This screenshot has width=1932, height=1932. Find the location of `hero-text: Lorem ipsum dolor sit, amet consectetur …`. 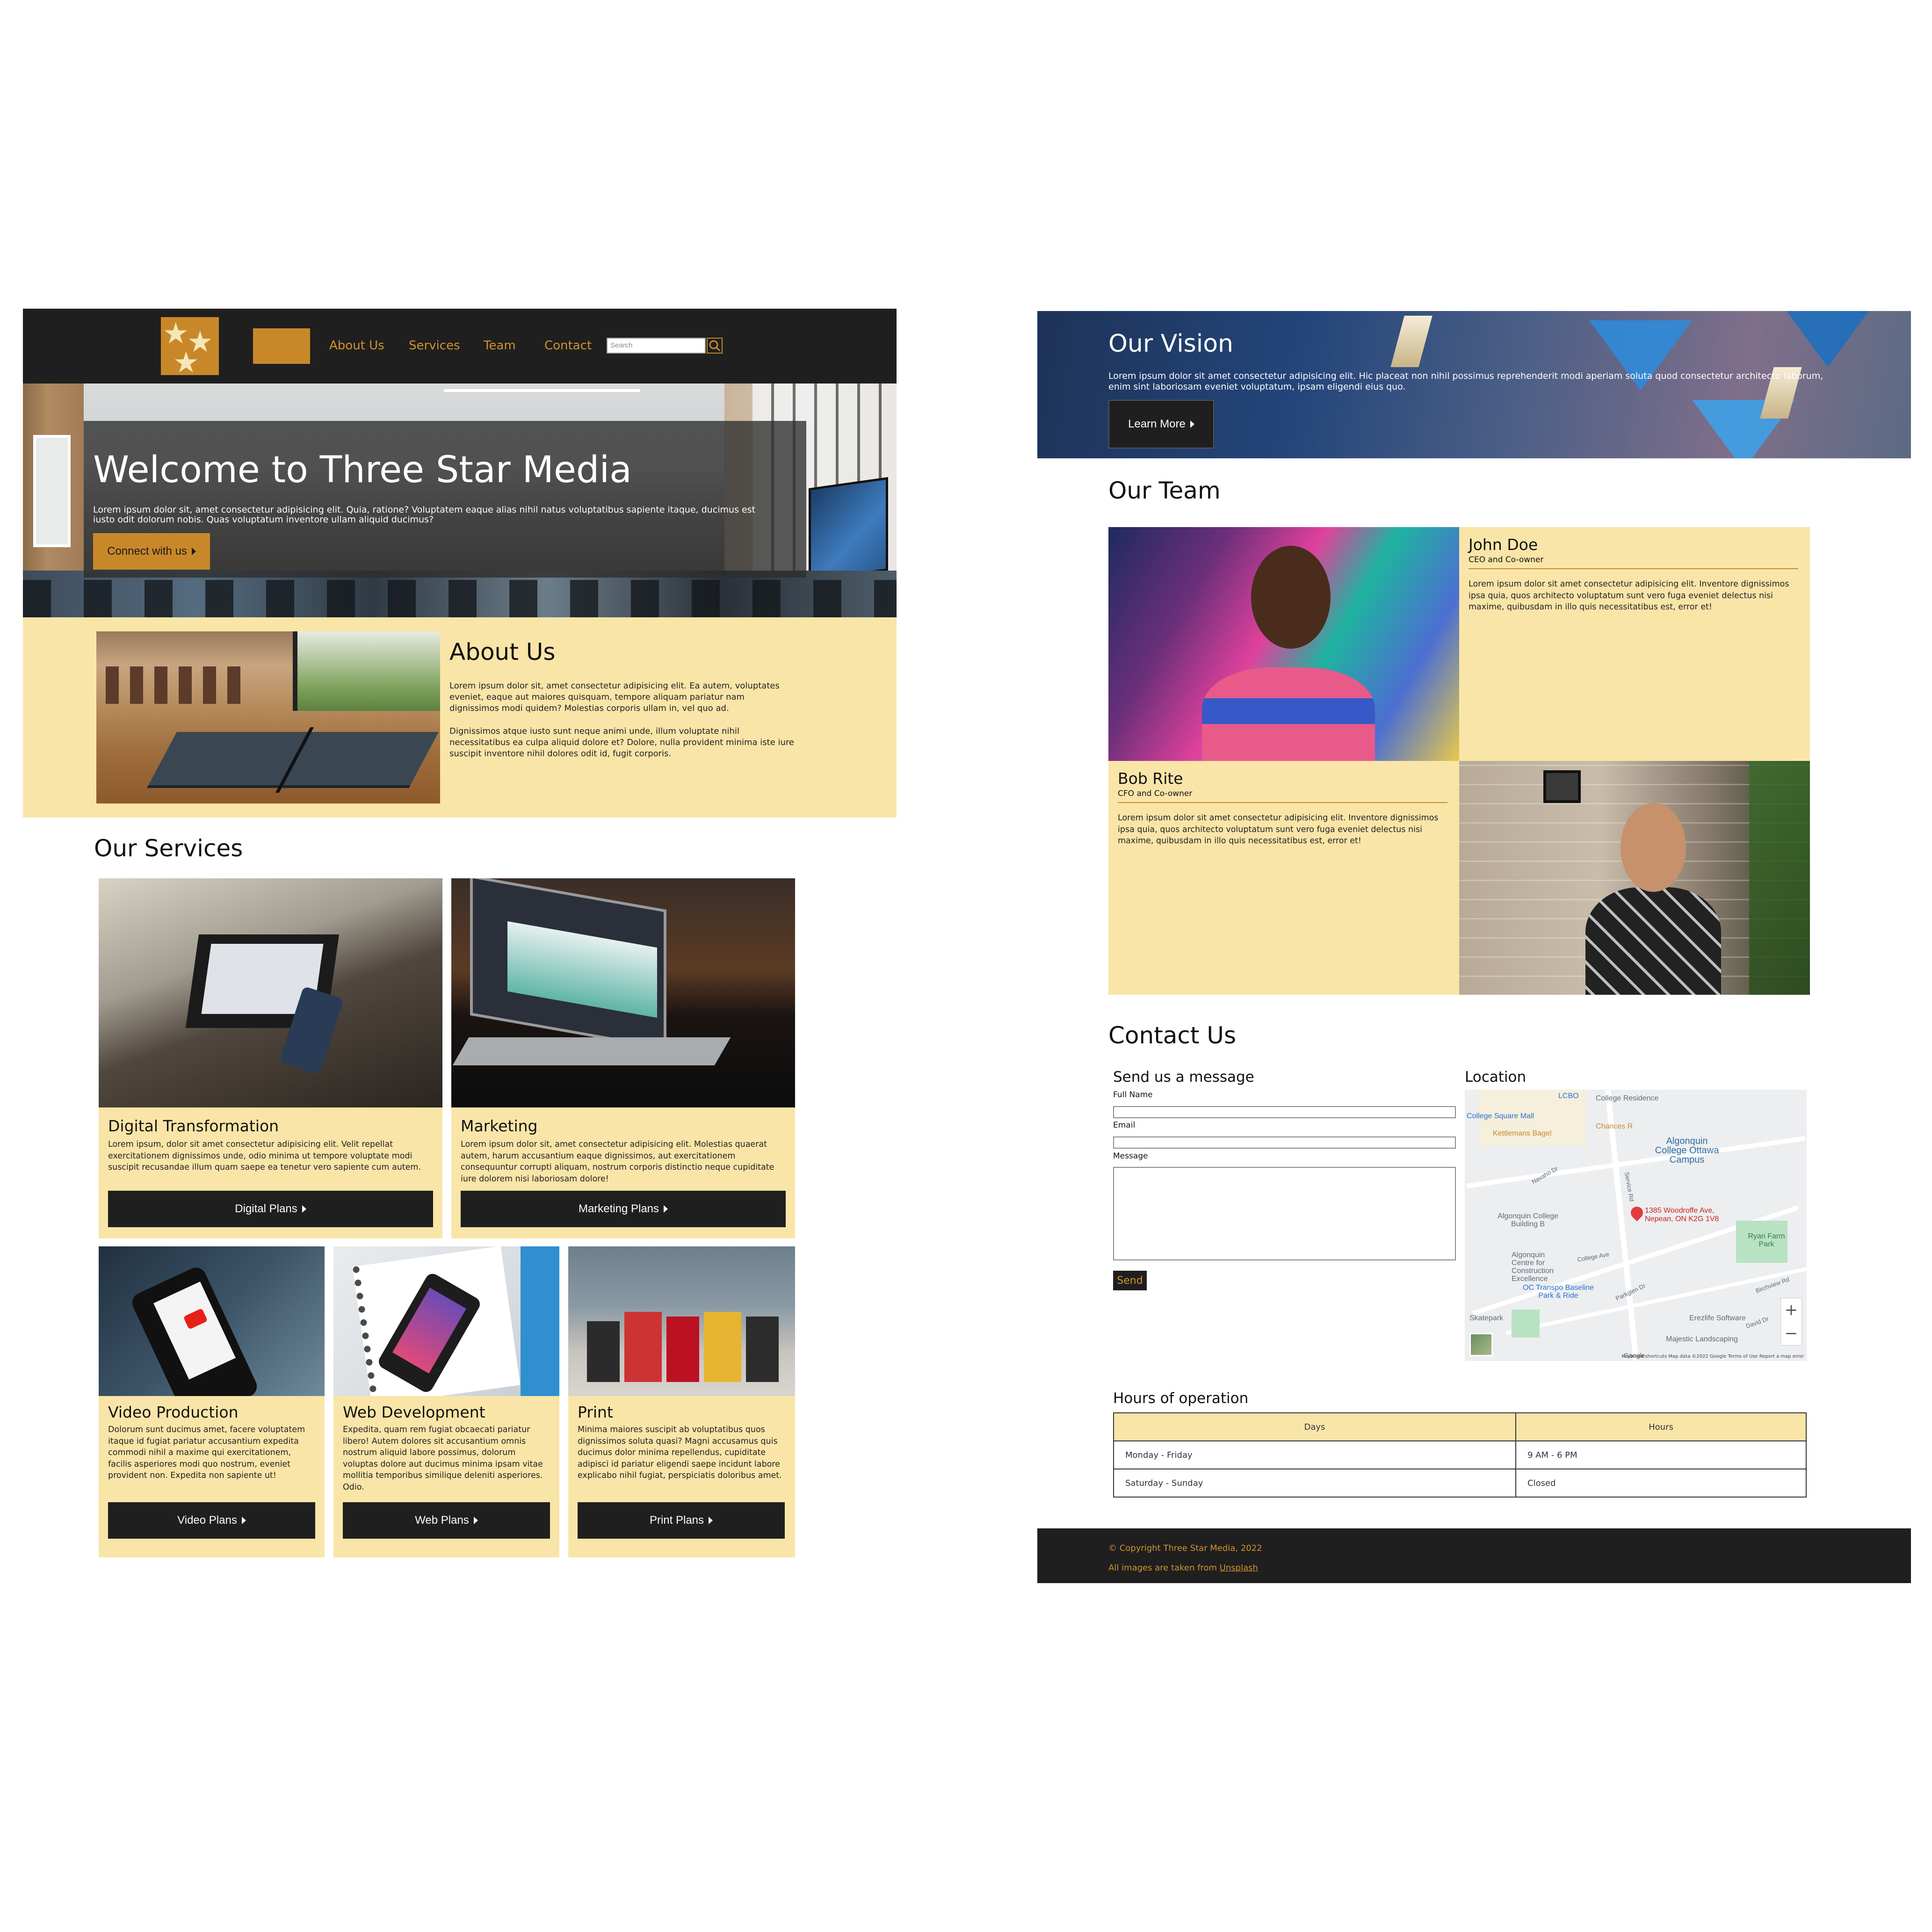

hero-text: Lorem ipsum dolor sit, amet consectetur … is located at coordinates (424, 515).